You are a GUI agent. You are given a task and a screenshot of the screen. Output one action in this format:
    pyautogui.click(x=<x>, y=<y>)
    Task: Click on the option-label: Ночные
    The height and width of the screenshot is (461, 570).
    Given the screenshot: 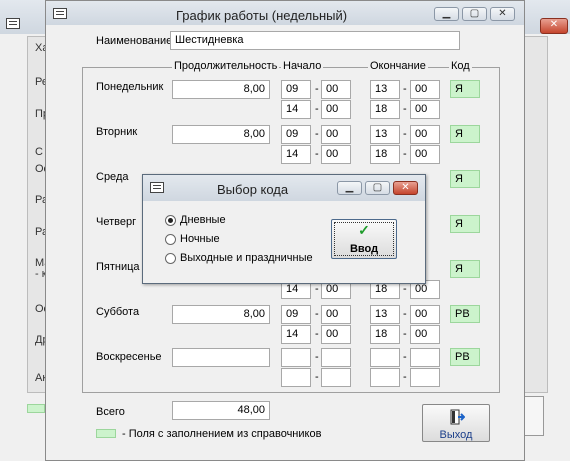 What is the action you would take?
    pyautogui.click(x=200, y=239)
    